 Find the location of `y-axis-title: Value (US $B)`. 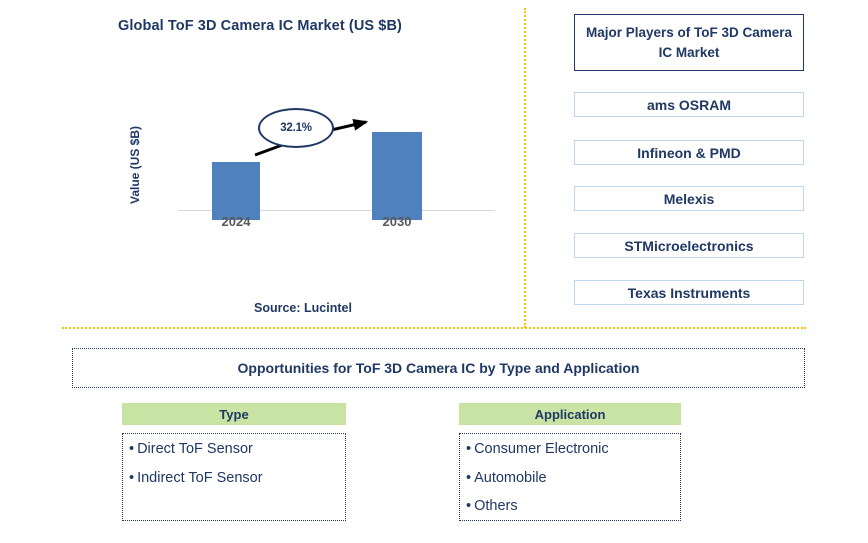

y-axis-title: Value (US $B) is located at coordinates (135, 165).